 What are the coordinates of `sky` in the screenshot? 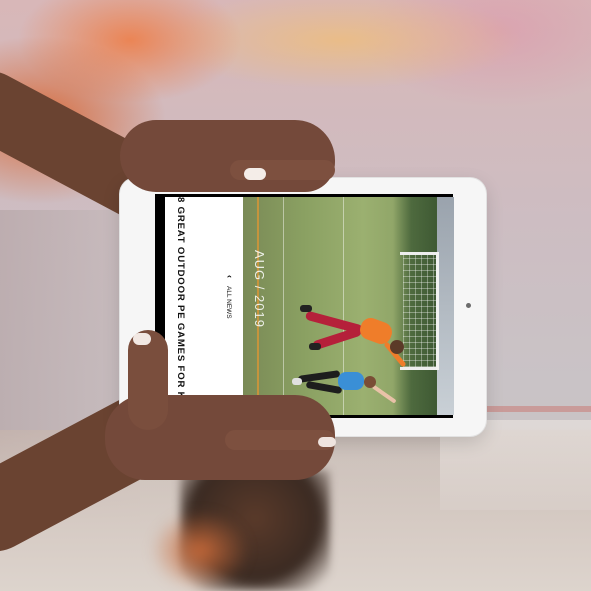 It's located at (445, 306).